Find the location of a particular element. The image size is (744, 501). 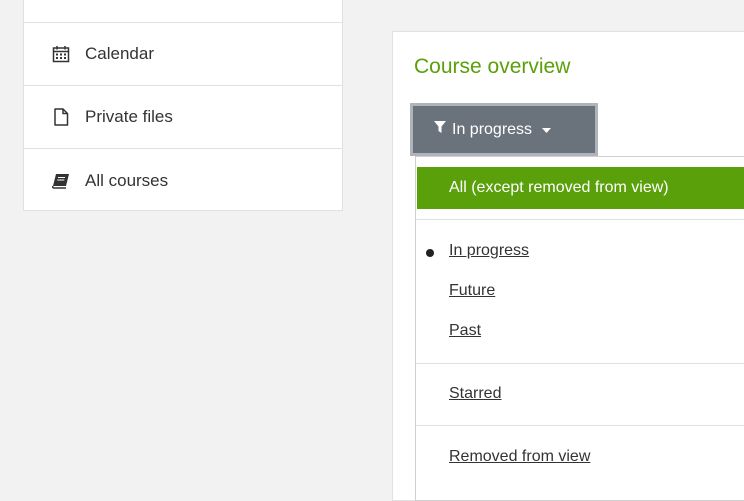

sidebar-item-private-files: Private files is located at coordinates (183, 117).